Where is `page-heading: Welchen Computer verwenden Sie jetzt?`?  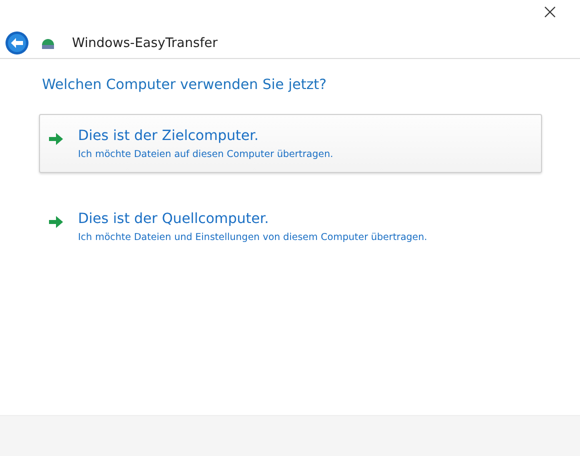
page-heading: Welchen Computer verwenden Sie jetzt? is located at coordinates (185, 85).